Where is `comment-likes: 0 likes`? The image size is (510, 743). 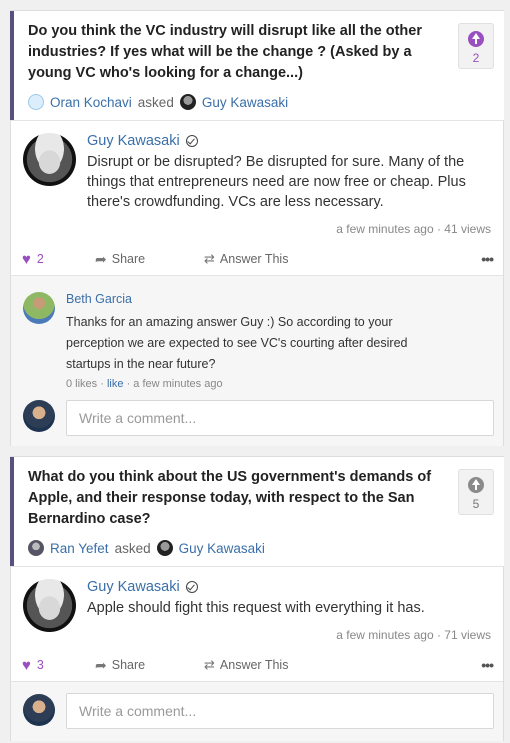 comment-likes: 0 likes is located at coordinates (82, 384).